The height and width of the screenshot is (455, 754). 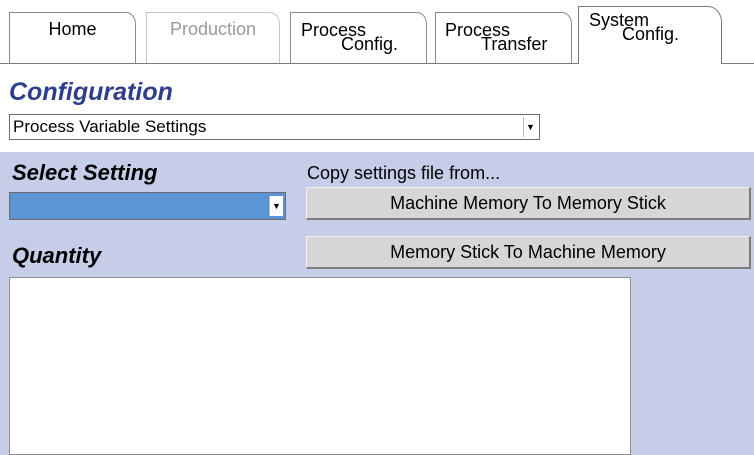 What do you see at coordinates (213, 29) in the screenshot?
I see `tab-label: Production` at bounding box center [213, 29].